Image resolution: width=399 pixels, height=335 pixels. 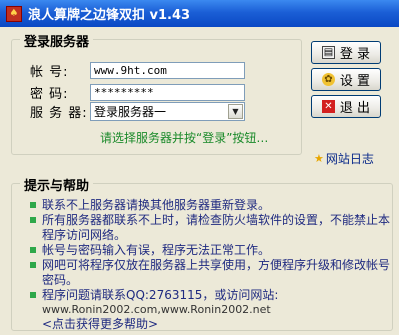 What do you see at coordinates (355, 54) in the screenshot?
I see `login-button-label: 登 录` at bounding box center [355, 54].